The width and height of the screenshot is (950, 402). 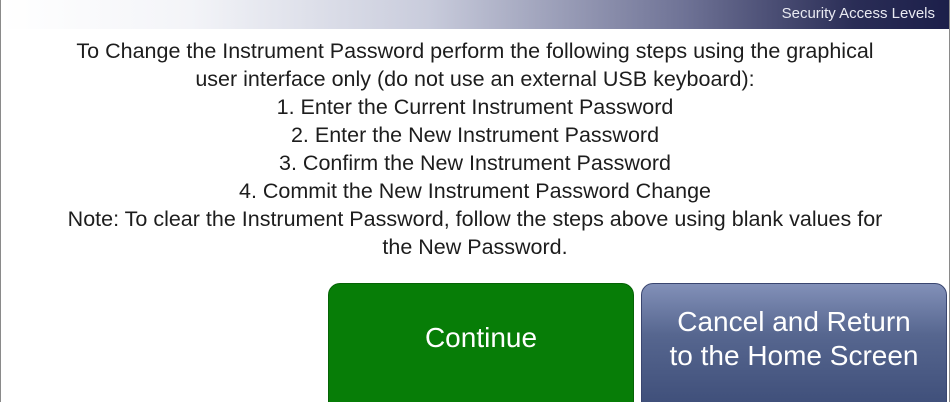 I want to click on continue-button: Continue, so click(x=481, y=342).